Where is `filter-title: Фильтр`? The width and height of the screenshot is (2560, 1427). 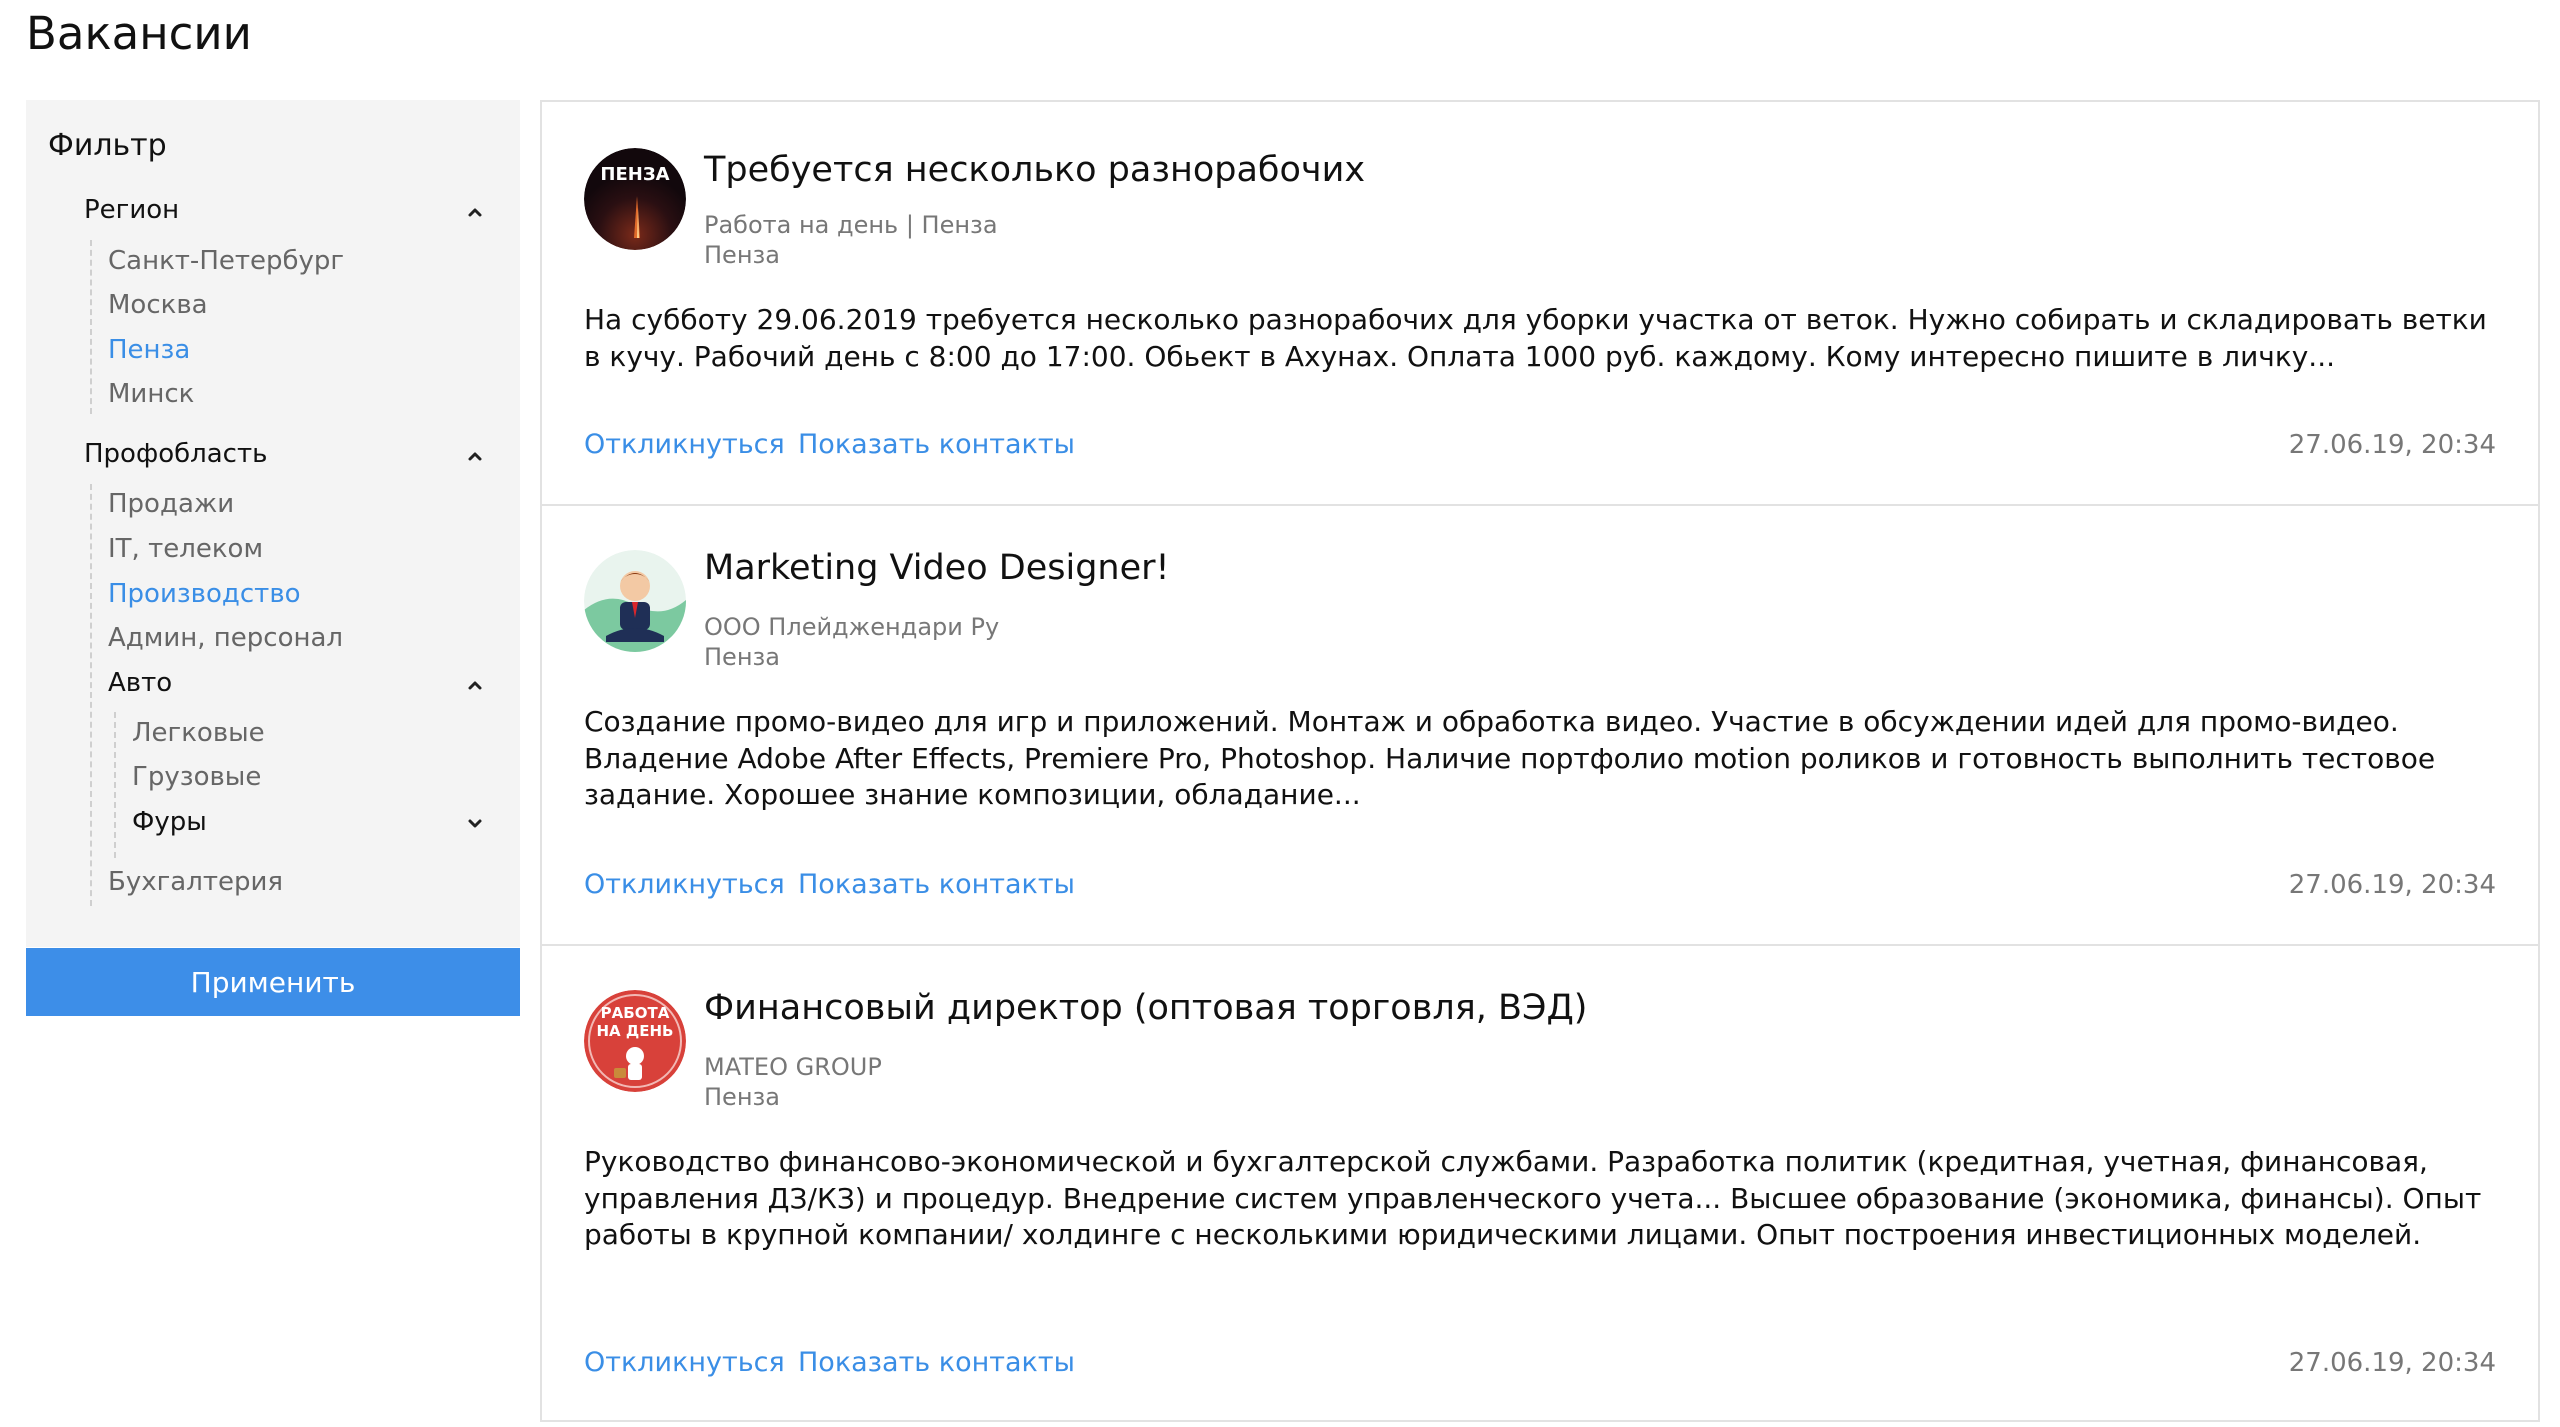 filter-title: Фильтр is located at coordinates (107, 145).